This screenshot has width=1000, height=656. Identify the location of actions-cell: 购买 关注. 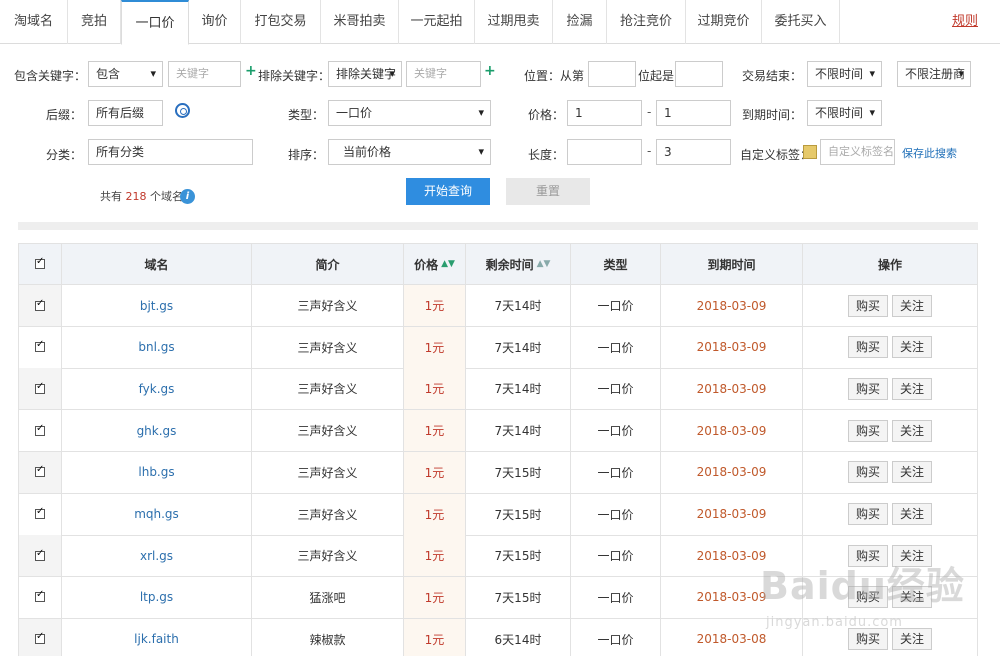
(890, 389).